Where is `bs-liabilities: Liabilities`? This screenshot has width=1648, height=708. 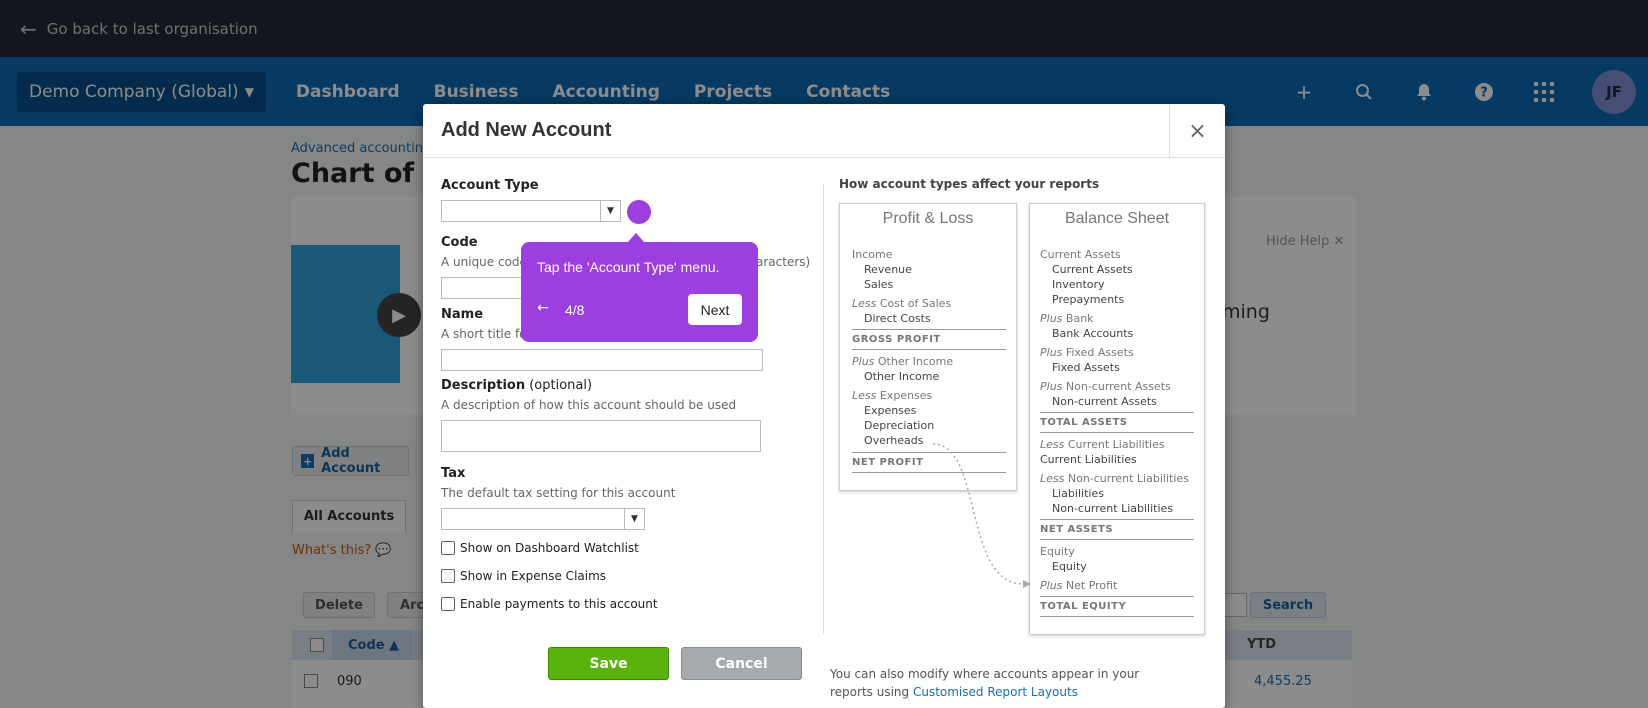
bs-liabilities: Liabilities is located at coordinates (1078, 493).